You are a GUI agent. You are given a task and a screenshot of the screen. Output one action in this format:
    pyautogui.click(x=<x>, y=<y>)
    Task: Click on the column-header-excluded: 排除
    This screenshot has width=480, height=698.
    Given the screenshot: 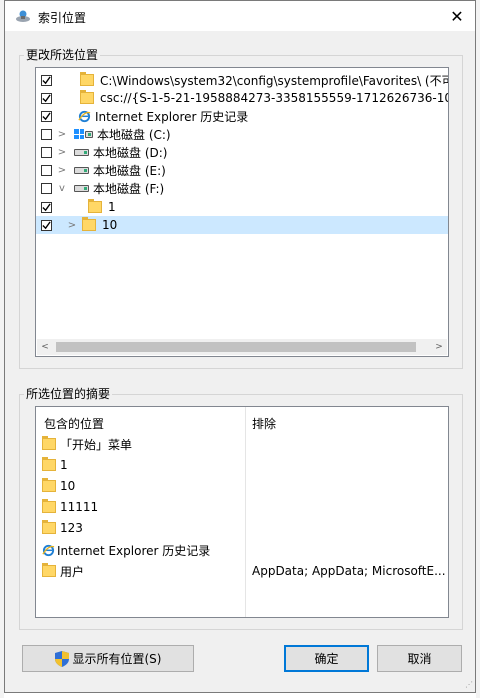 What is the action you would take?
    pyautogui.click(x=264, y=423)
    